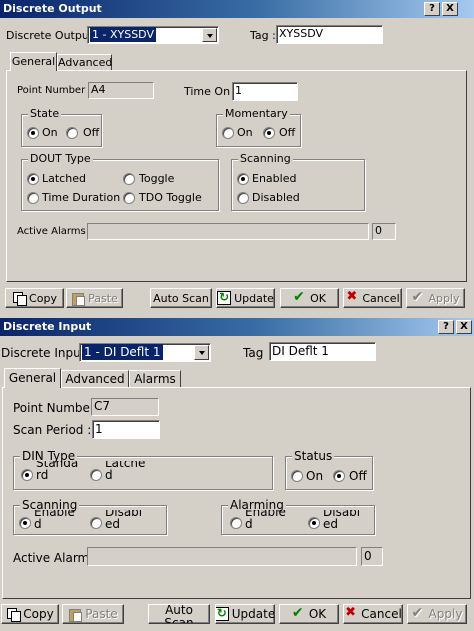 The height and width of the screenshot is (631, 474). I want to click on help-icon: ?, so click(446, 326).